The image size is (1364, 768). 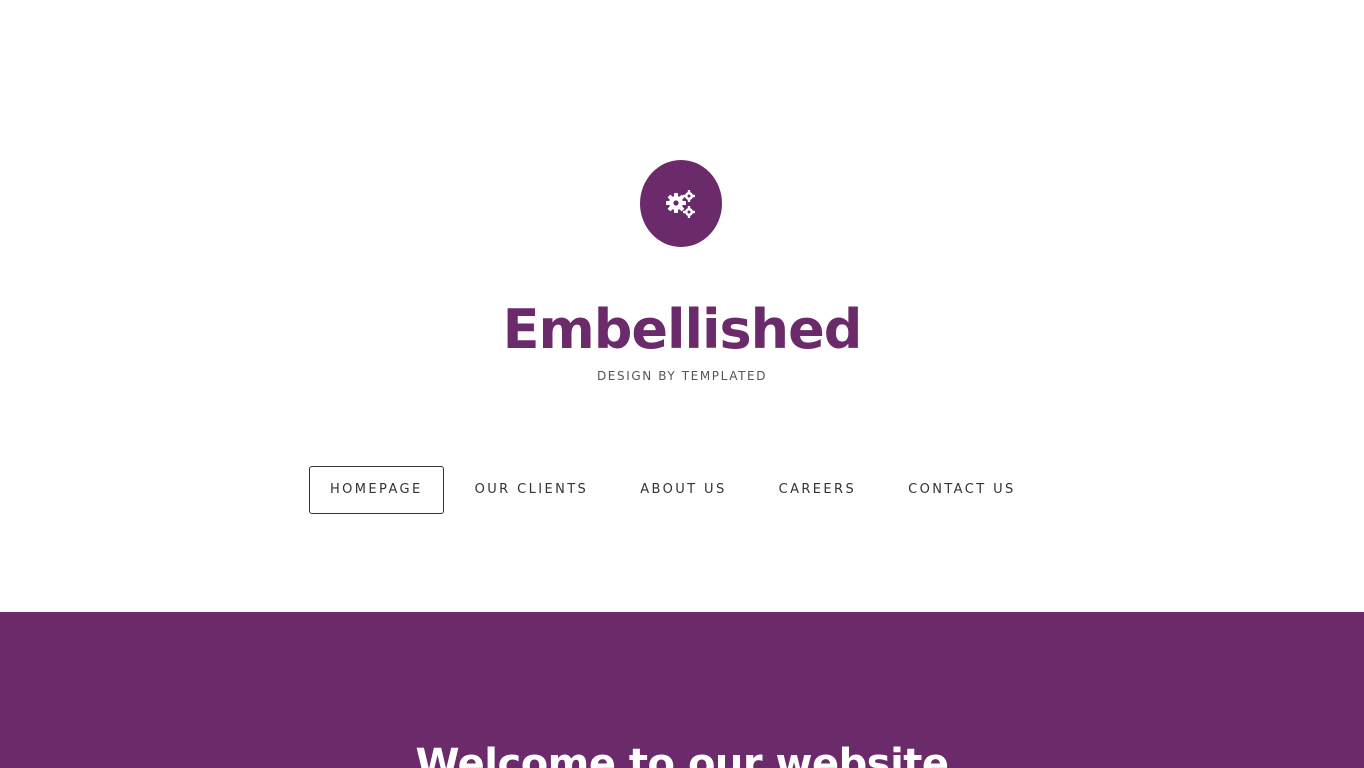 What do you see at coordinates (682, 376) in the screenshot?
I see `site-tagline: DESIGN BY TEMPLATED` at bounding box center [682, 376].